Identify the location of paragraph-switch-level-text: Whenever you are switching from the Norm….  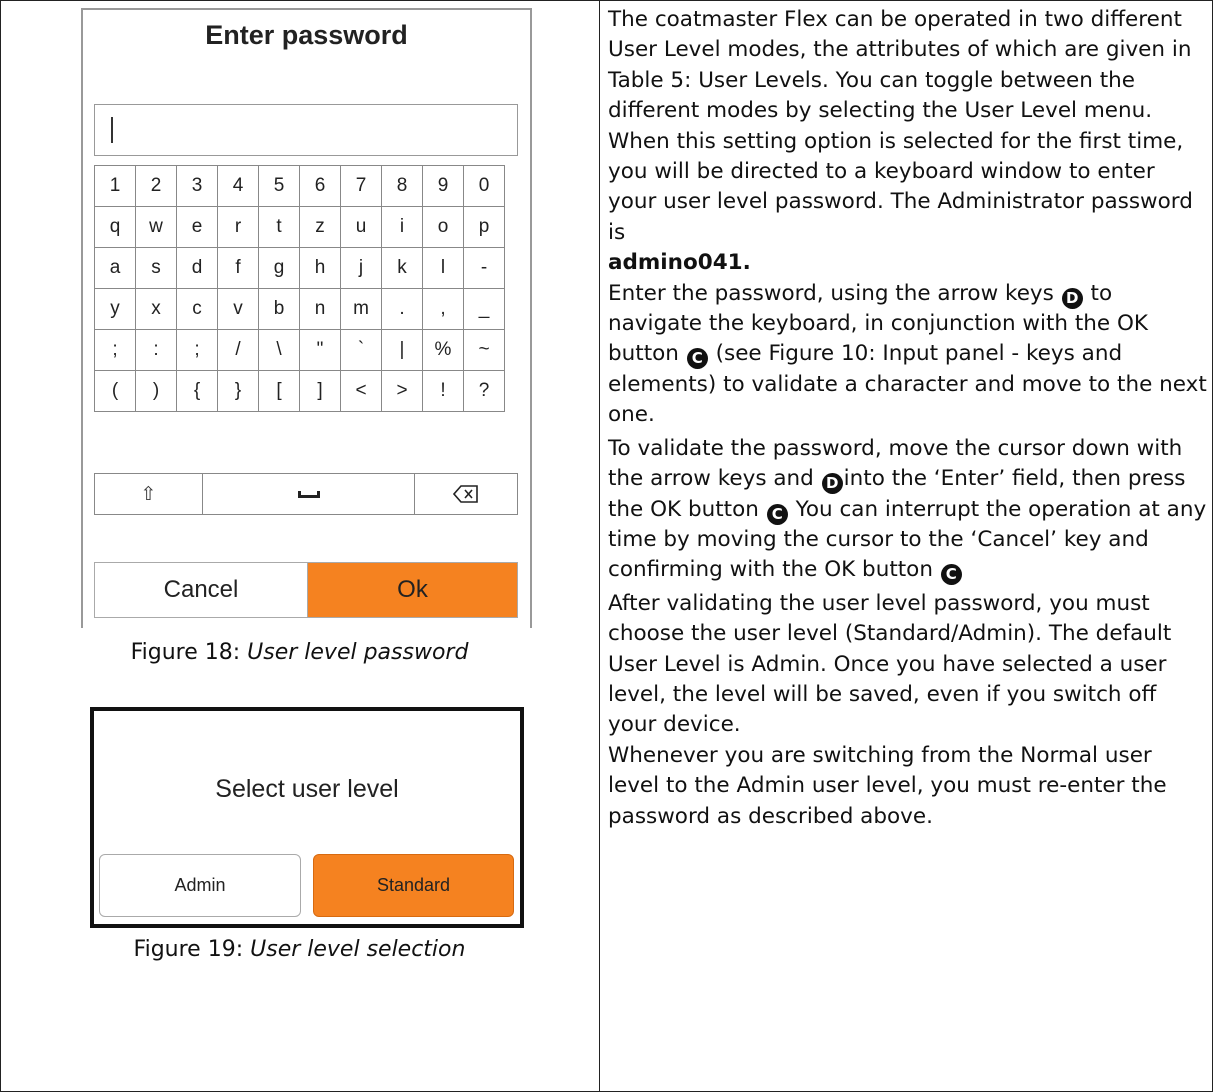
(887, 785).